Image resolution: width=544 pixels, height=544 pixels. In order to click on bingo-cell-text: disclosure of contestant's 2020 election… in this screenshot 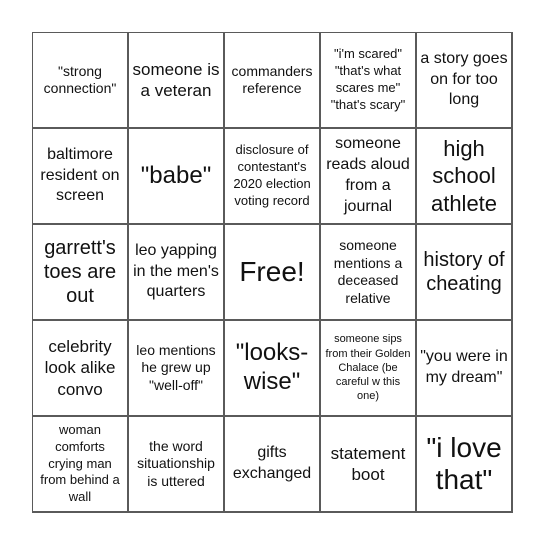, I will do `click(272, 175)`.